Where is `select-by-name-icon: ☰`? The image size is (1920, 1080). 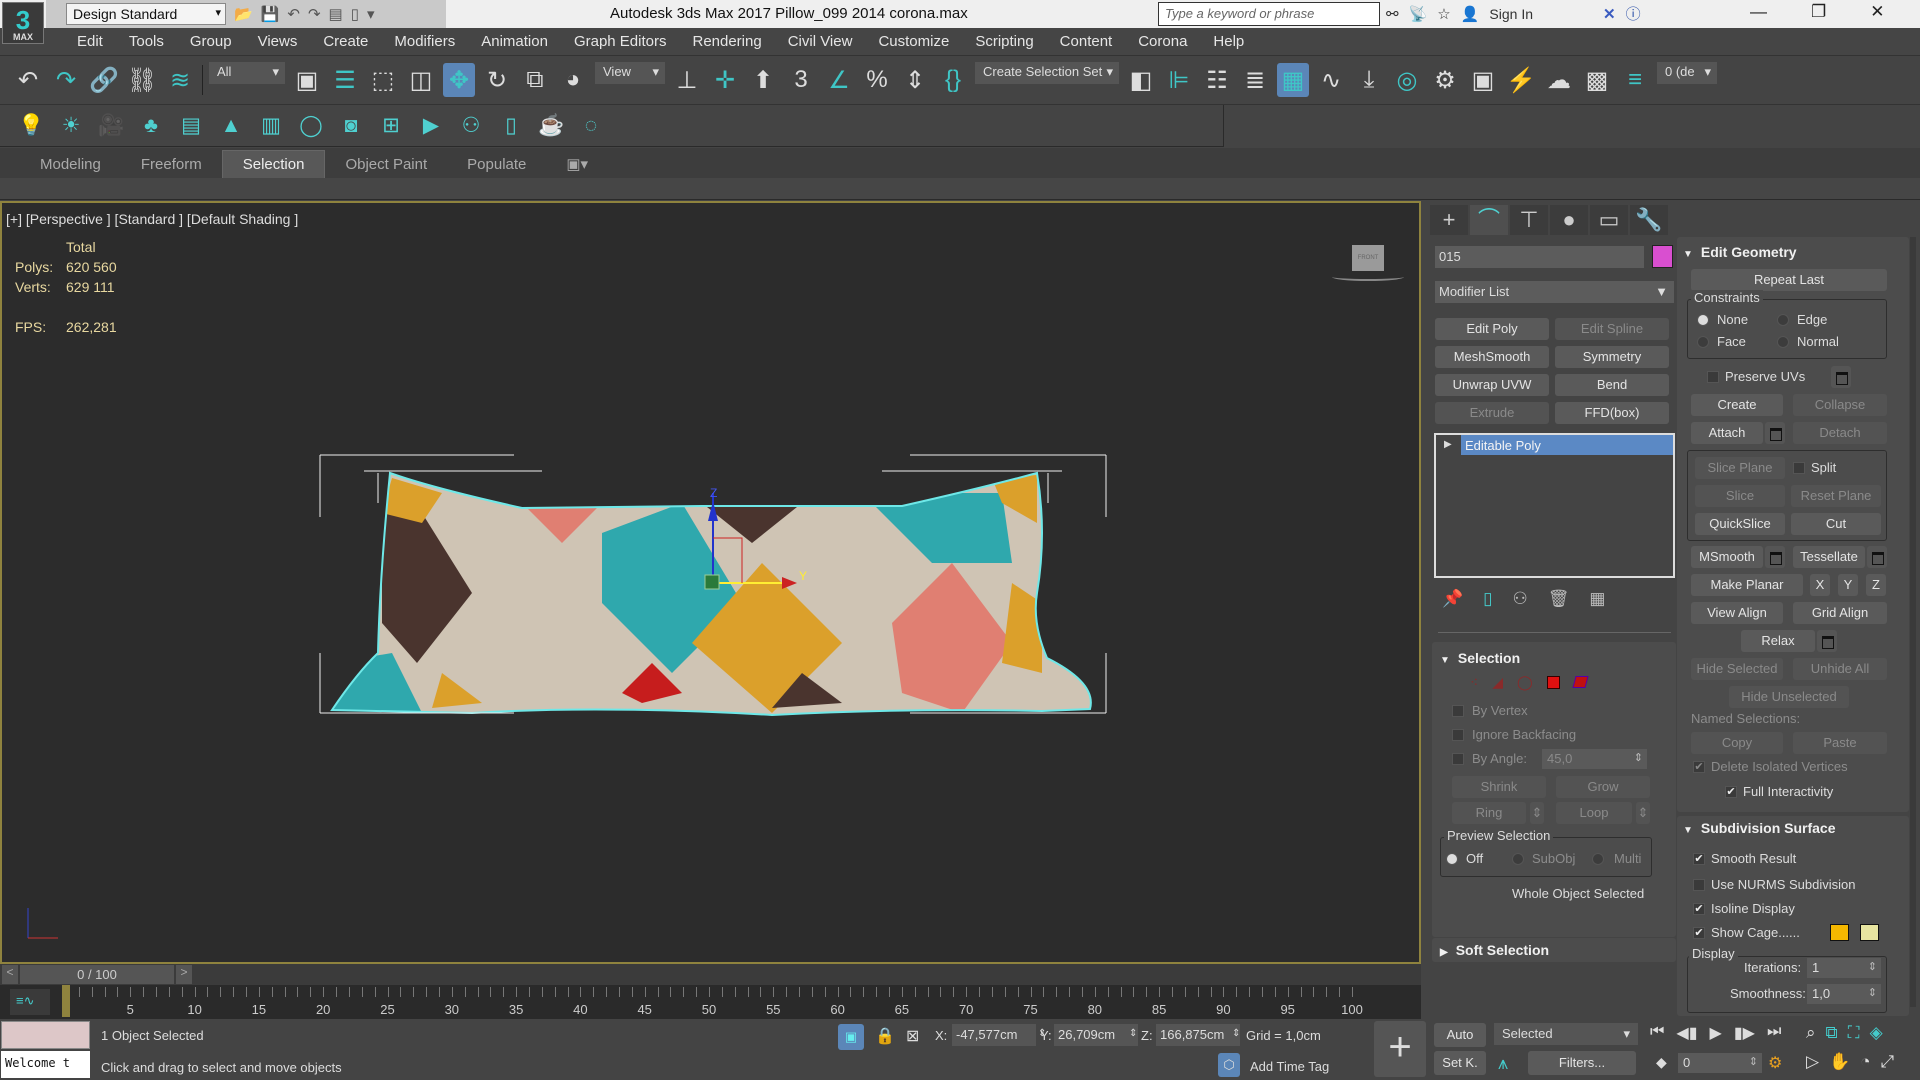 select-by-name-icon: ☰ is located at coordinates (345, 80).